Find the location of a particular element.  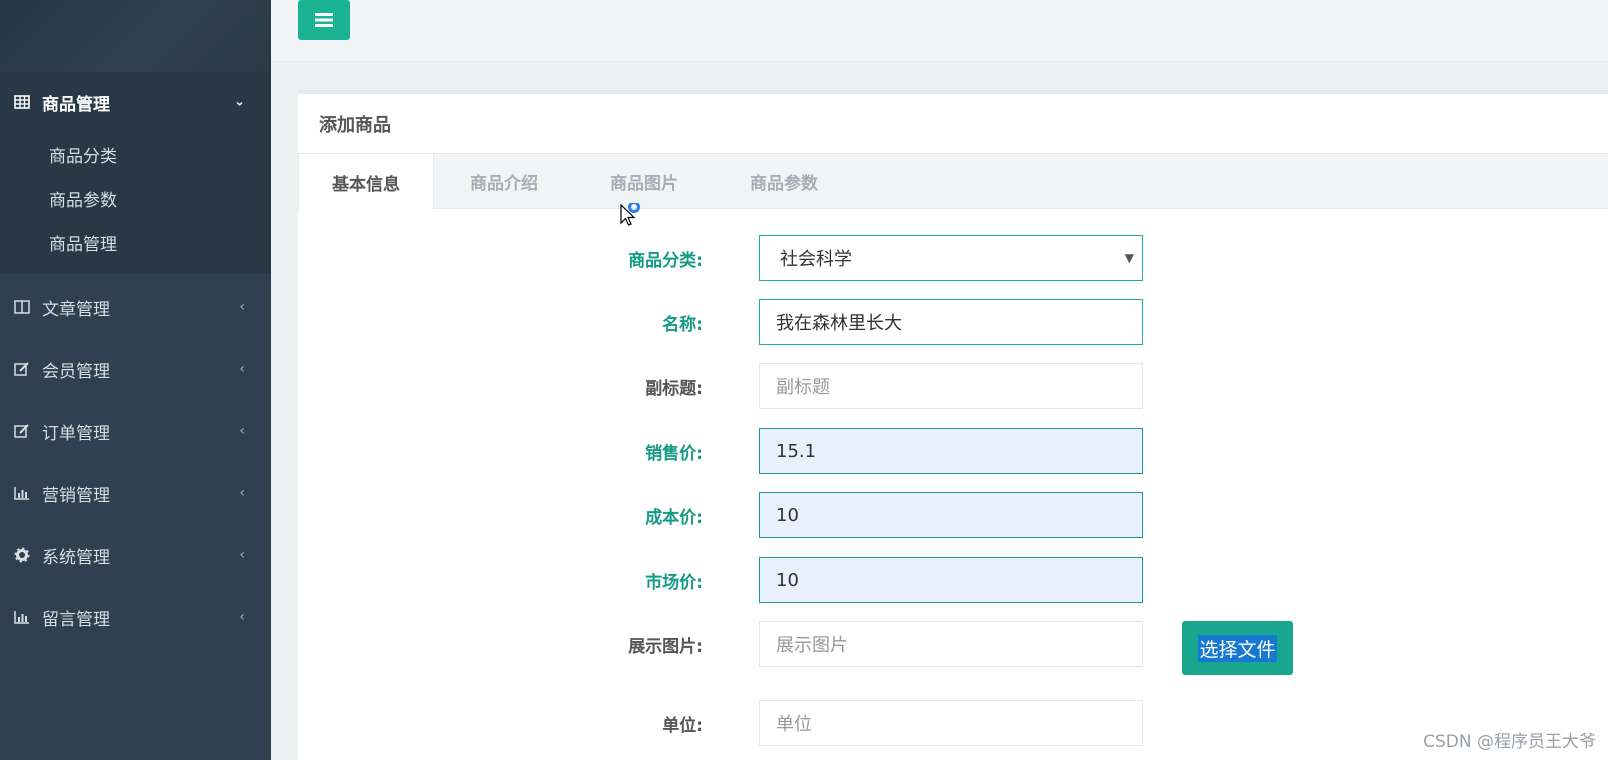

sidebar-item-label: 文章管理 is located at coordinates (76, 309).